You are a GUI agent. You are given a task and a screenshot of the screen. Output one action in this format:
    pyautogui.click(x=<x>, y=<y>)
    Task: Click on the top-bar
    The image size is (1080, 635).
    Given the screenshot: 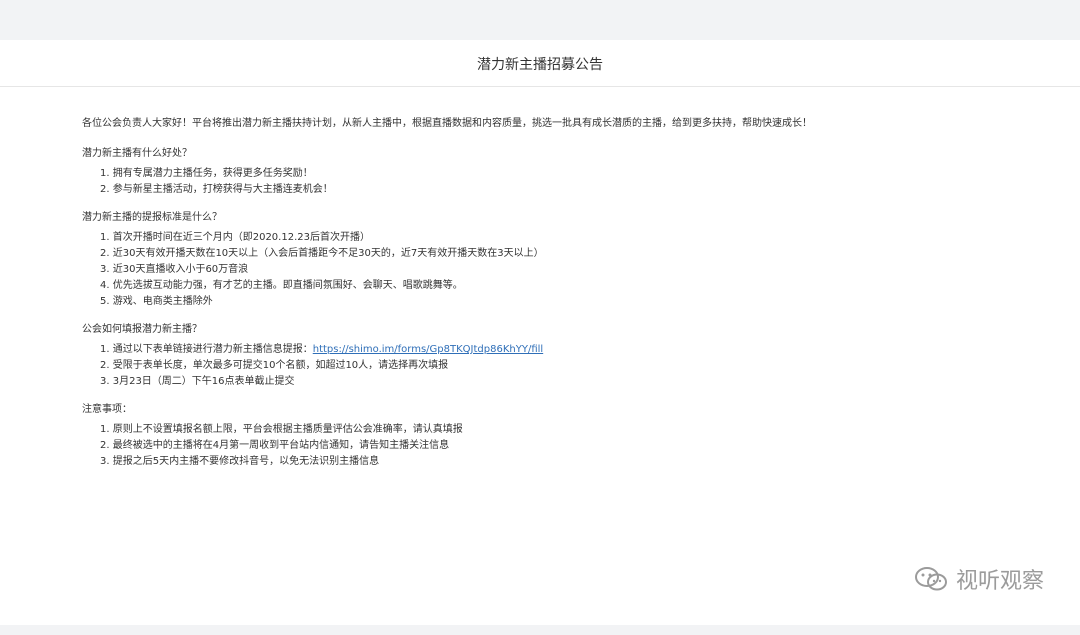 What is the action you would take?
    pyautogui.click(x=540, y=14)
    